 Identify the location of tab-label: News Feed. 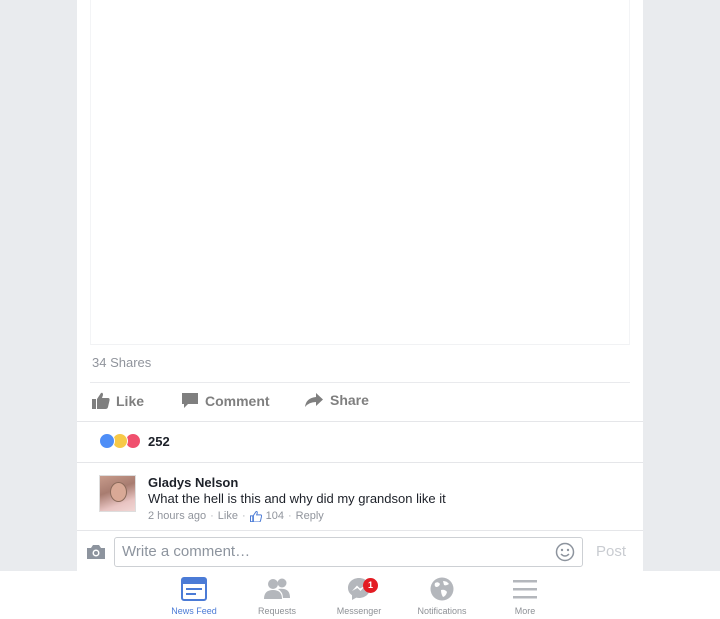
(194, 611).